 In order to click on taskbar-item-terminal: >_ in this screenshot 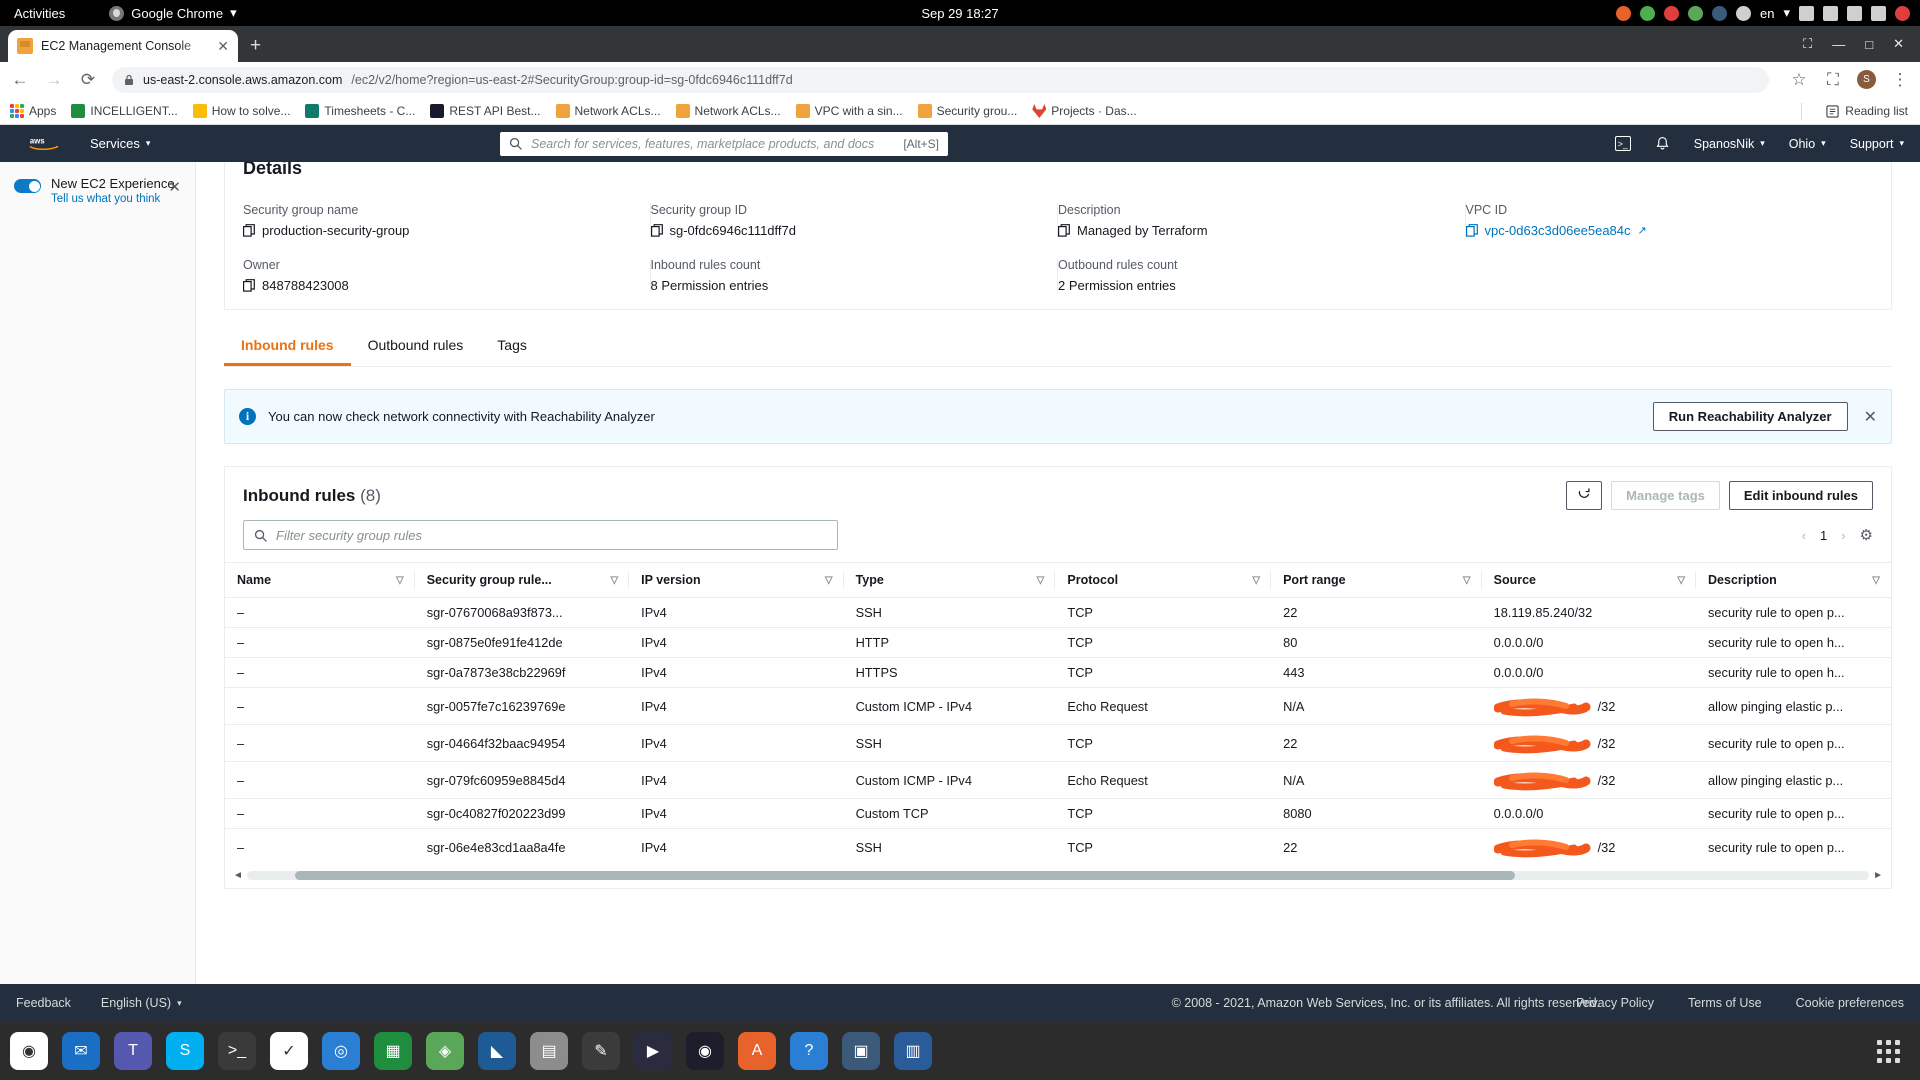, I will do `click(237, 1051)`.